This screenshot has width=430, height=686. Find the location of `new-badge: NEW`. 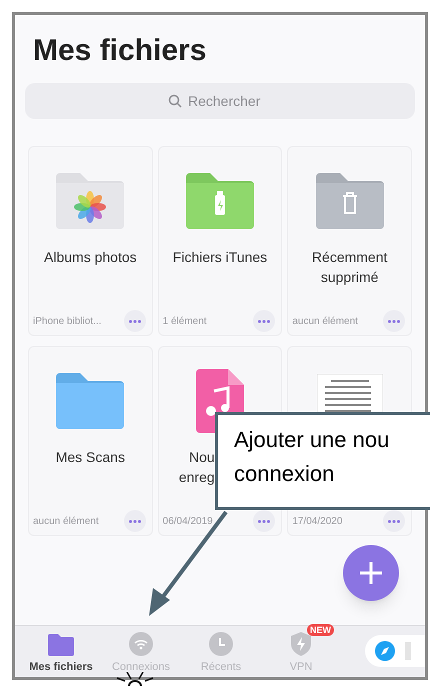

new-badge: NEW is located at coordinates (320, 630).